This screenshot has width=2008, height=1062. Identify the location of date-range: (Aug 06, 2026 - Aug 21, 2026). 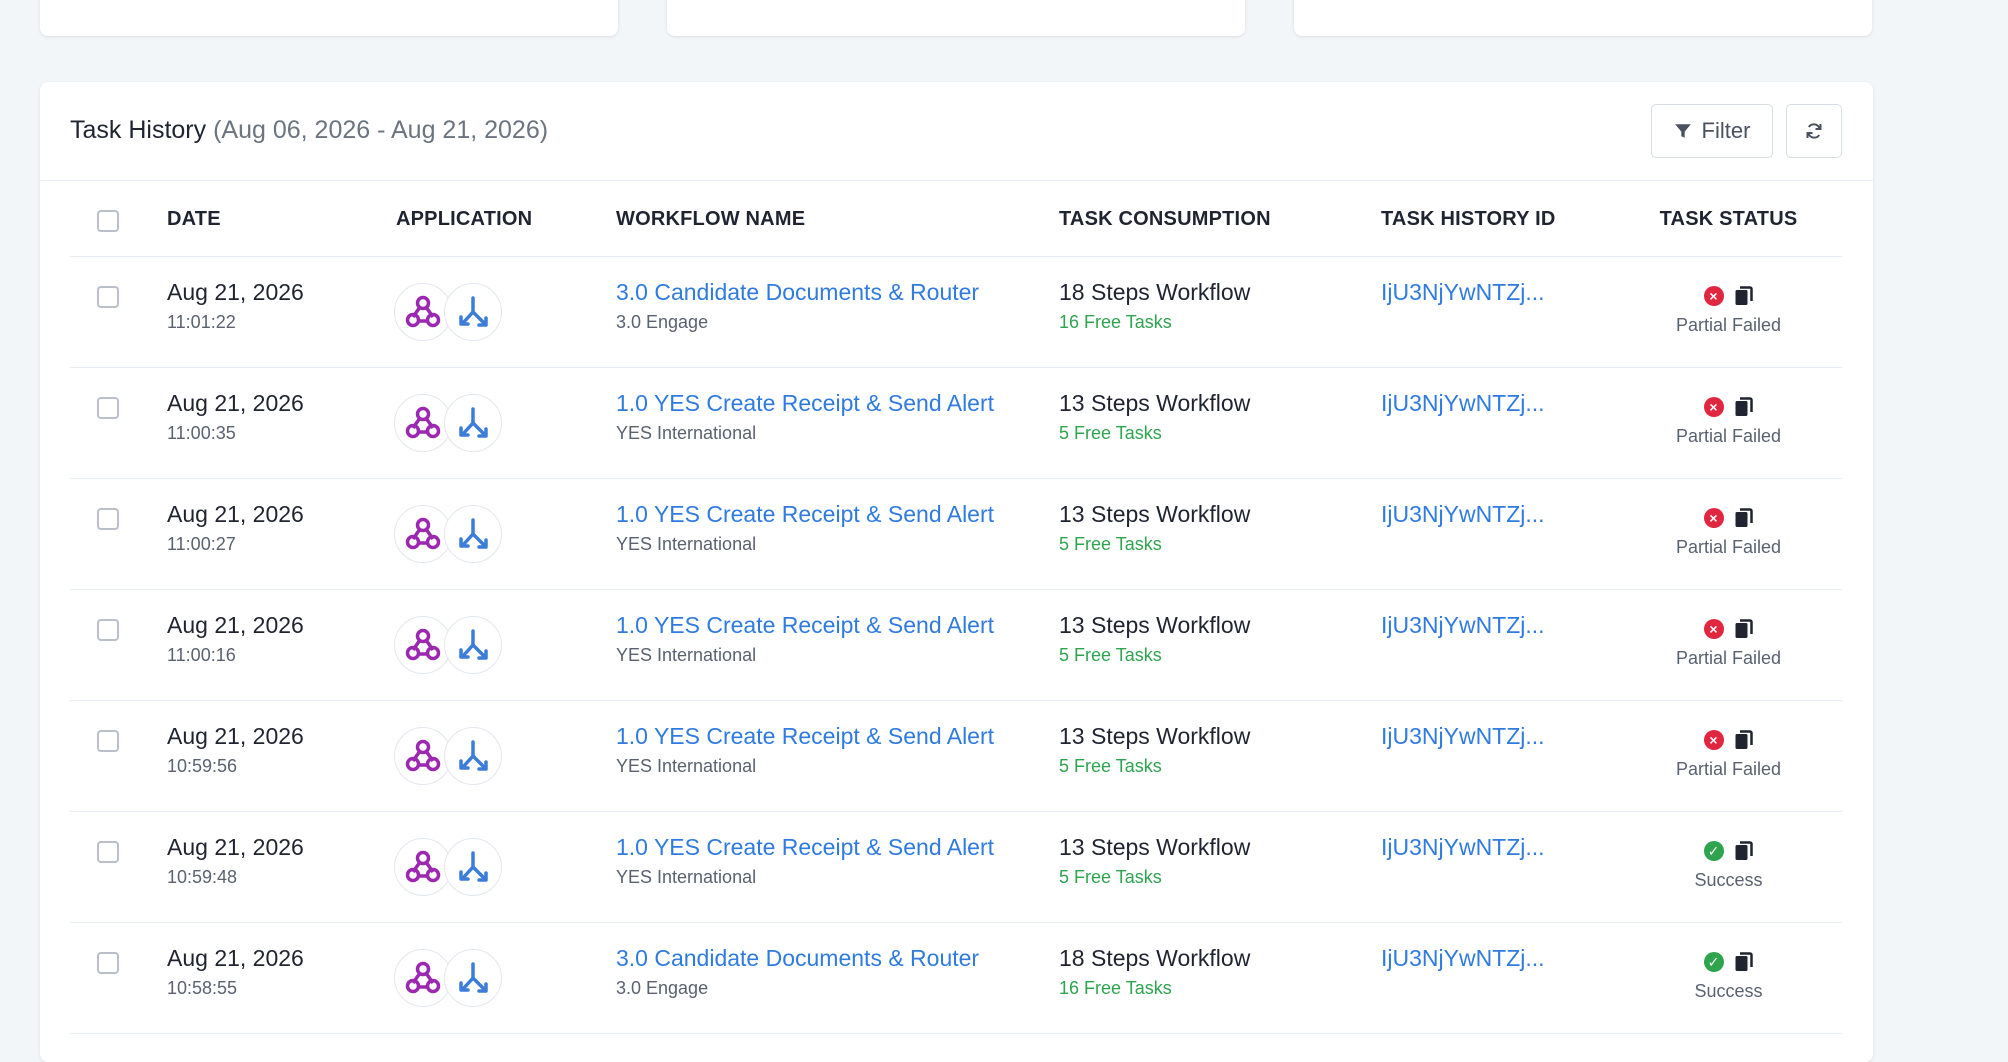
(381, 130).